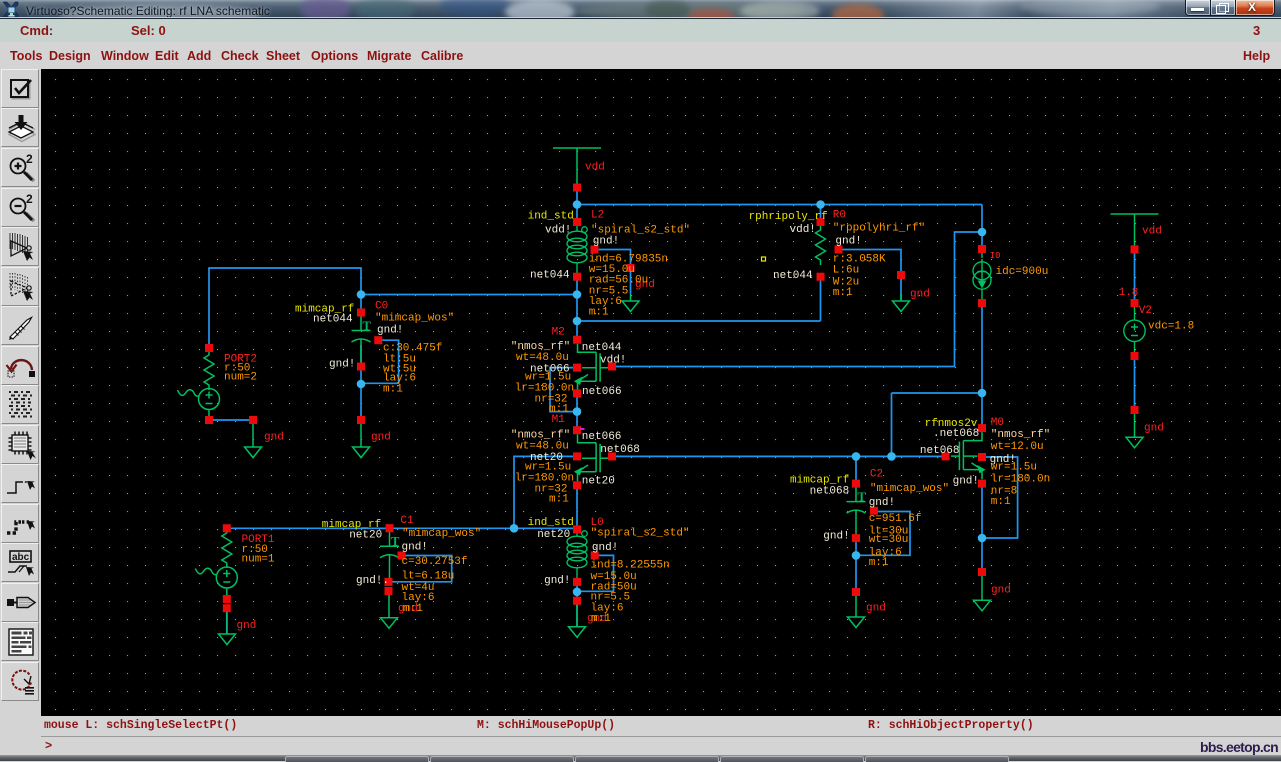  I want to click on svg-text: R0, so click(839, 215).